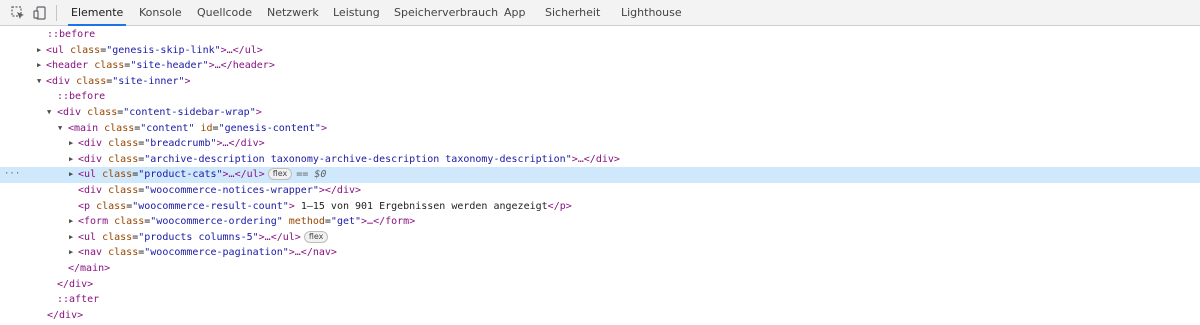 The width and height of the screenshot is (1200, 325). I want to click on tab-konsole: Konsole, so click(160, 13).